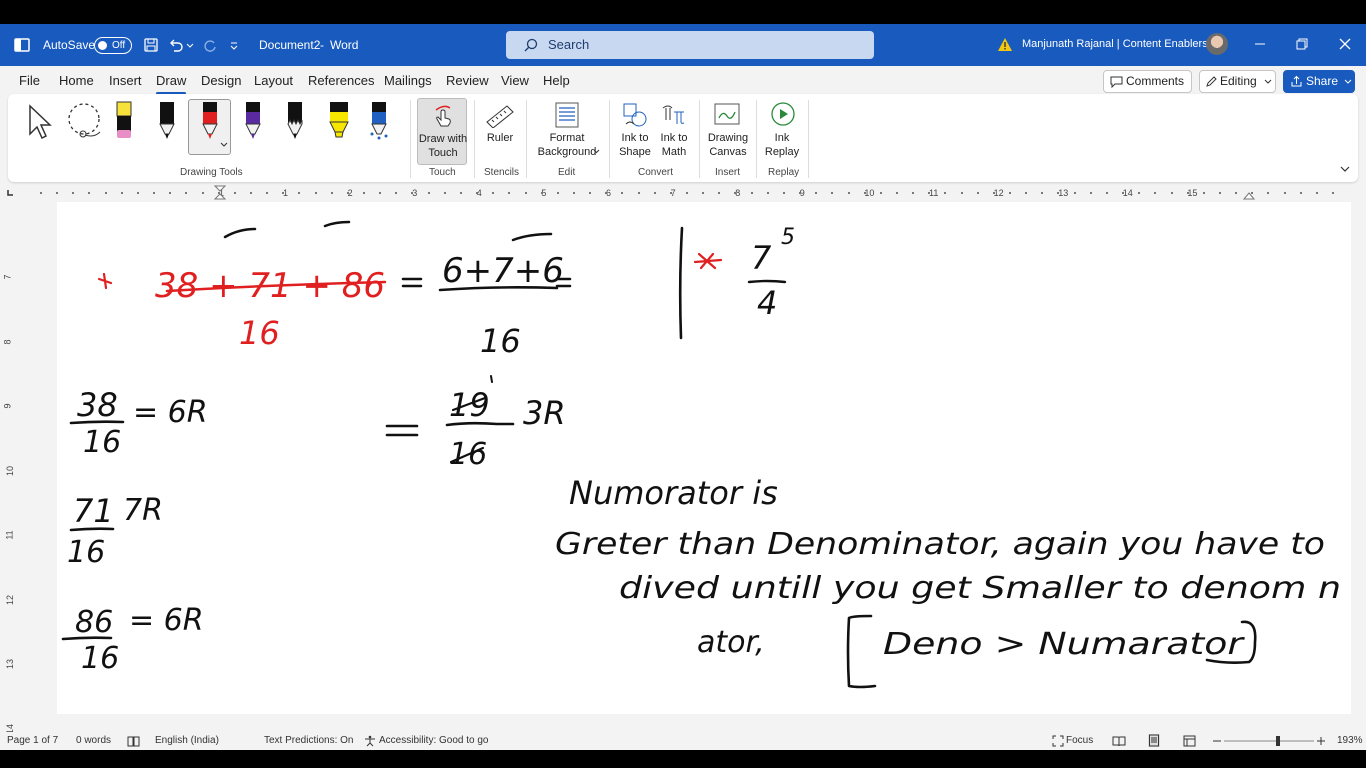 The height and width of the screenshot is (768, 1366). I want to click on warning-icon, so click(1005, 45).